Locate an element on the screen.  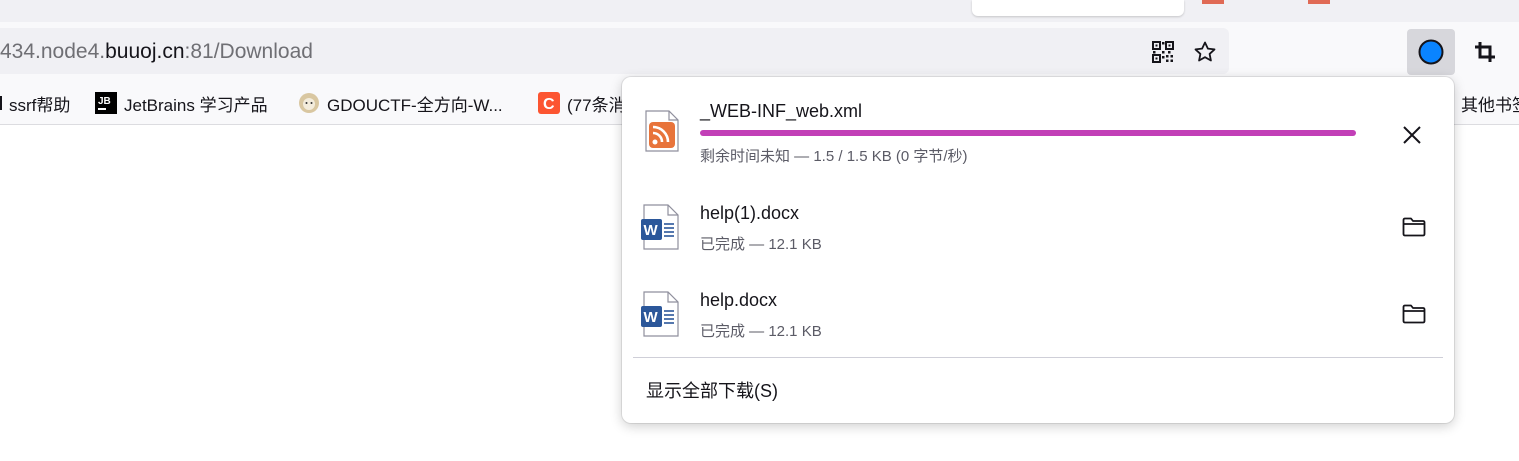
download-status: 剩余时间未知 — 1.5 / 1.5 KB (0 字节/秒) is located at coordinates (834, 156).